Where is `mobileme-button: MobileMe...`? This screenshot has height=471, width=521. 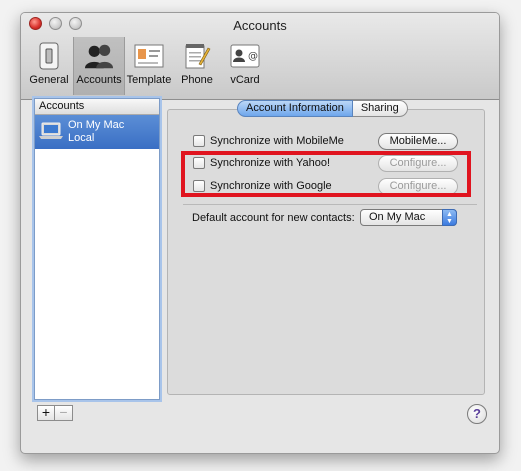
mobileme-button: MobileMe... is located at coordinates (418, 141).